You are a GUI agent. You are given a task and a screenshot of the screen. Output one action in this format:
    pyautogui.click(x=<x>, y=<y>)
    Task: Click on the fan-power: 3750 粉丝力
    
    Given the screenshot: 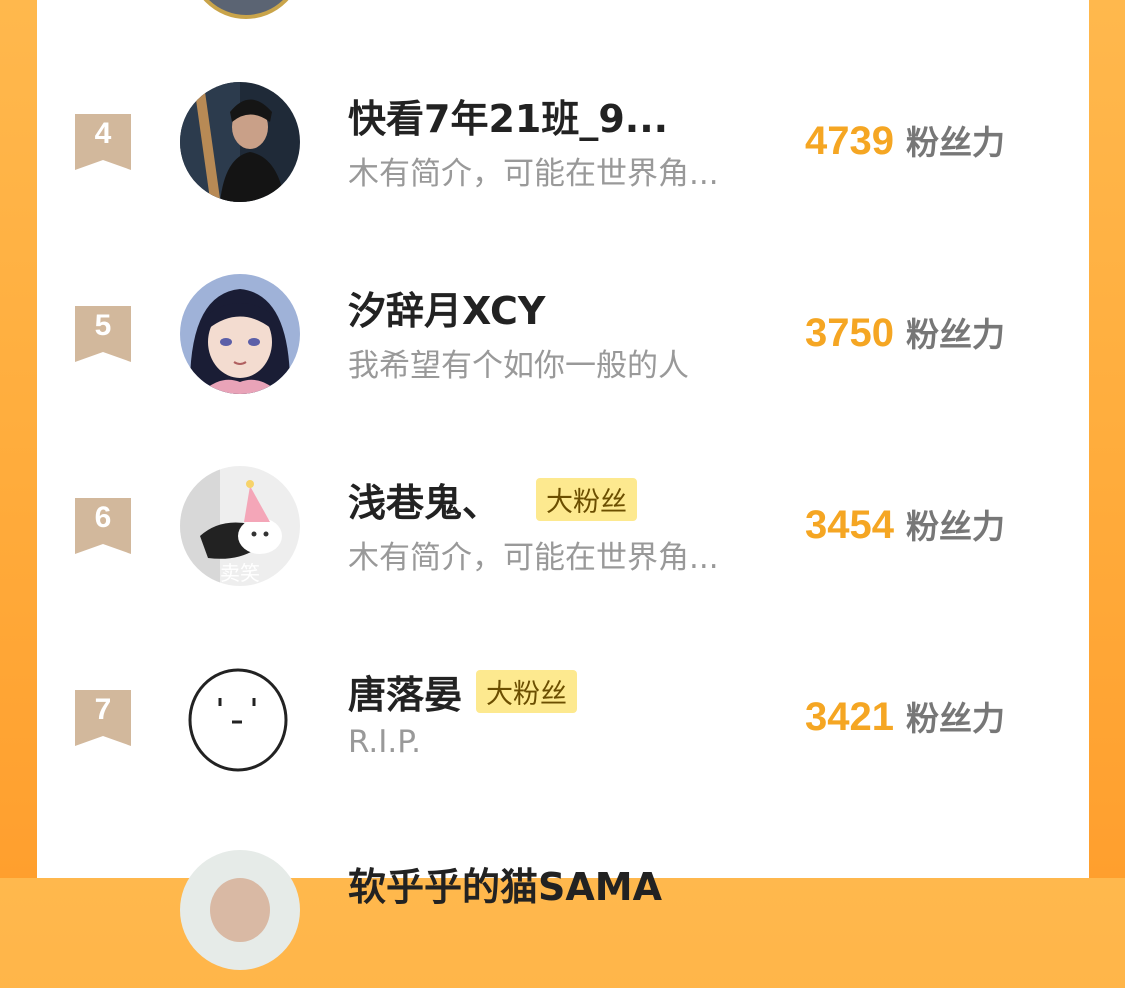 What is the action you would take?
    pyautogui.click(x=905, y=333)
    